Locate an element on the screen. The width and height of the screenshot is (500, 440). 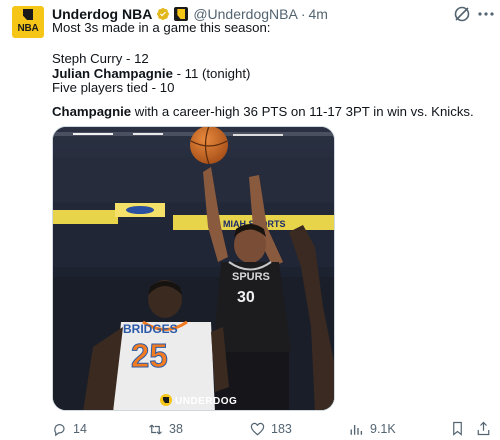
summary-bold: Champagnie is located at coordinates (92, 111).